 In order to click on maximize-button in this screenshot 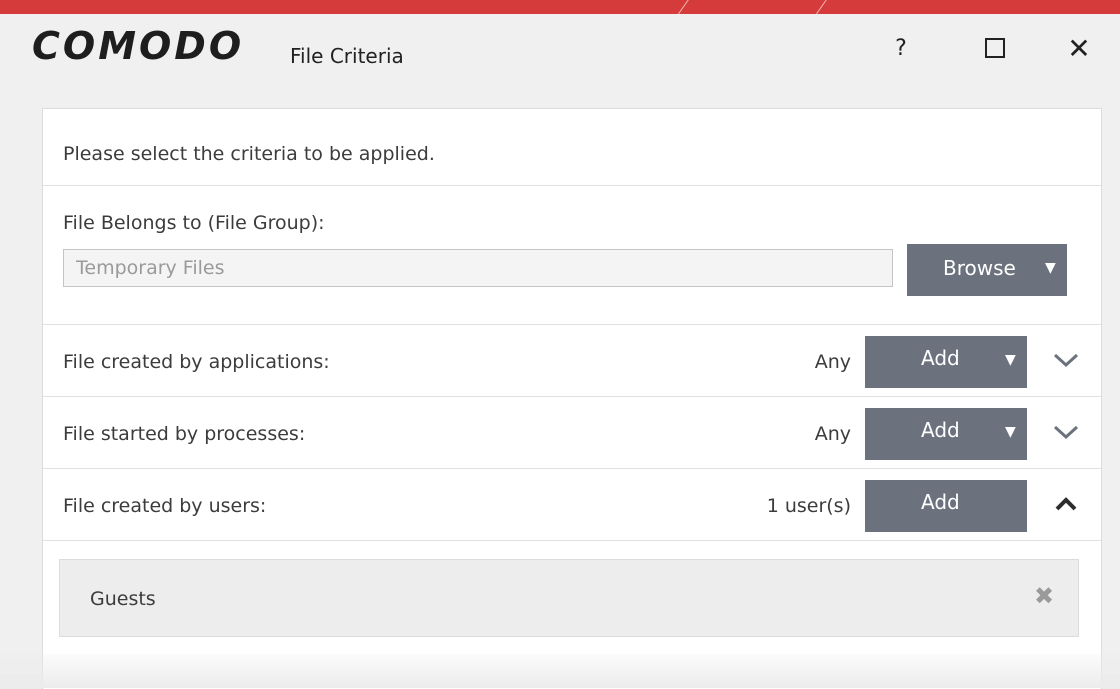, I will do `click(995, 48)`.